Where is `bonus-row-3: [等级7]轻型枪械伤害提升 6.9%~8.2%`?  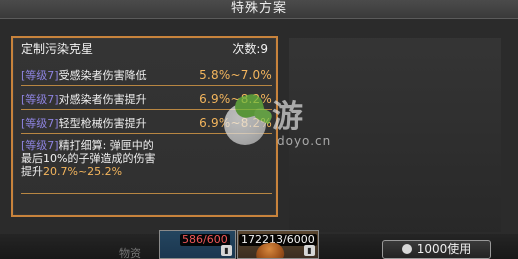 bonus-row-3: [等级7]轻型枪械伤害提升 6.9%~8.2% is located at coordinates (146, 123).